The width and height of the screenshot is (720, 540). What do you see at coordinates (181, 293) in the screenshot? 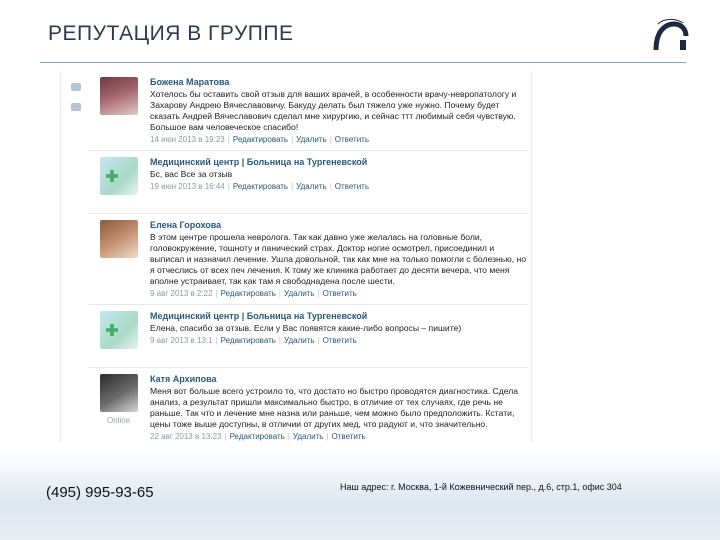
I see `post-date: 9 авг 2013 в 2:22` at bounding box center [181, 293].